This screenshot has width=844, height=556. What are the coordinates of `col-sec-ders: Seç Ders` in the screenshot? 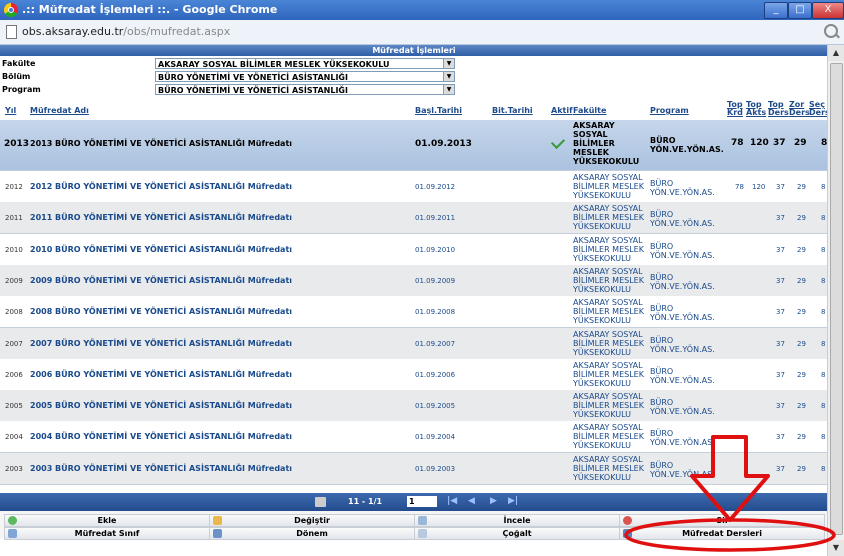 It's located at (818, 109).